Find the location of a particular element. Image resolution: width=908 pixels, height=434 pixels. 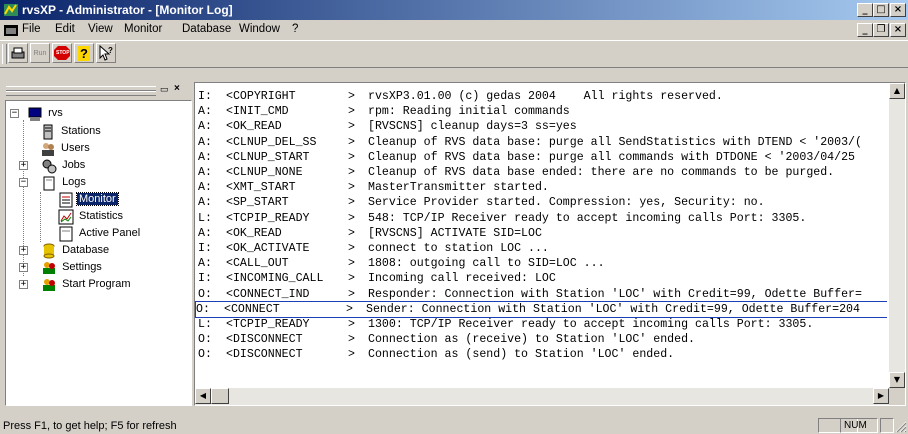

resize-grip-icon is located at coordinates (900, 426).